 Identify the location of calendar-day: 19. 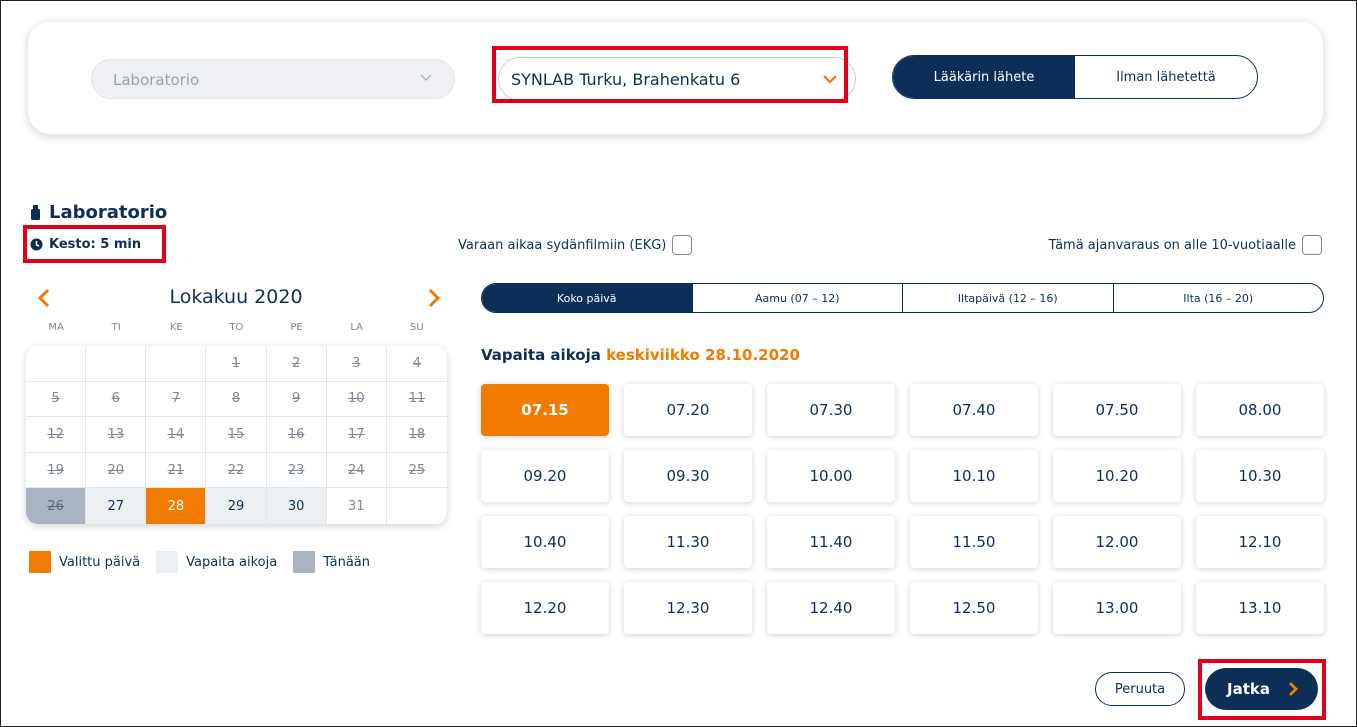
(56, 470).